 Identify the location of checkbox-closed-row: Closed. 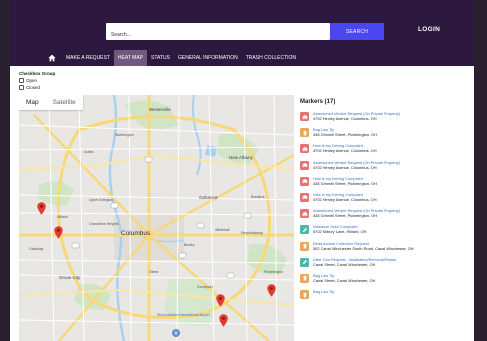
(37, 87).